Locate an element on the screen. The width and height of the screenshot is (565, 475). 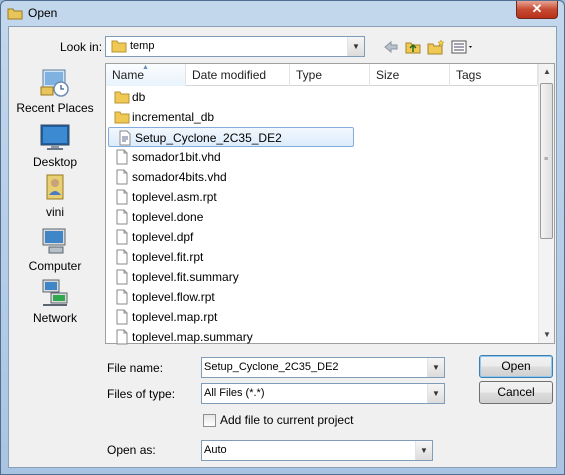
place-computer: Computer is located at coordinates (55, 249).